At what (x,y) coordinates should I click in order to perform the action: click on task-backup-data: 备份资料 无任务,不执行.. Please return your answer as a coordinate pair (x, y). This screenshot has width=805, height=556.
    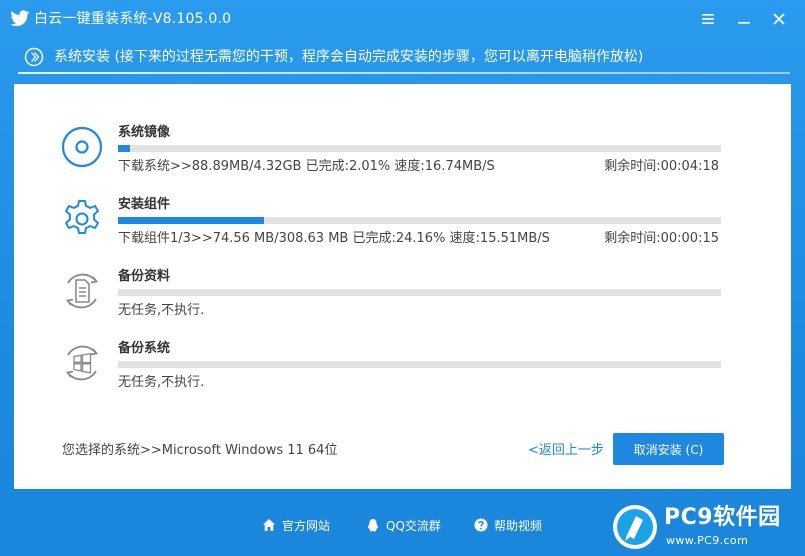
    Looking at the image, I should click on (402, 300).